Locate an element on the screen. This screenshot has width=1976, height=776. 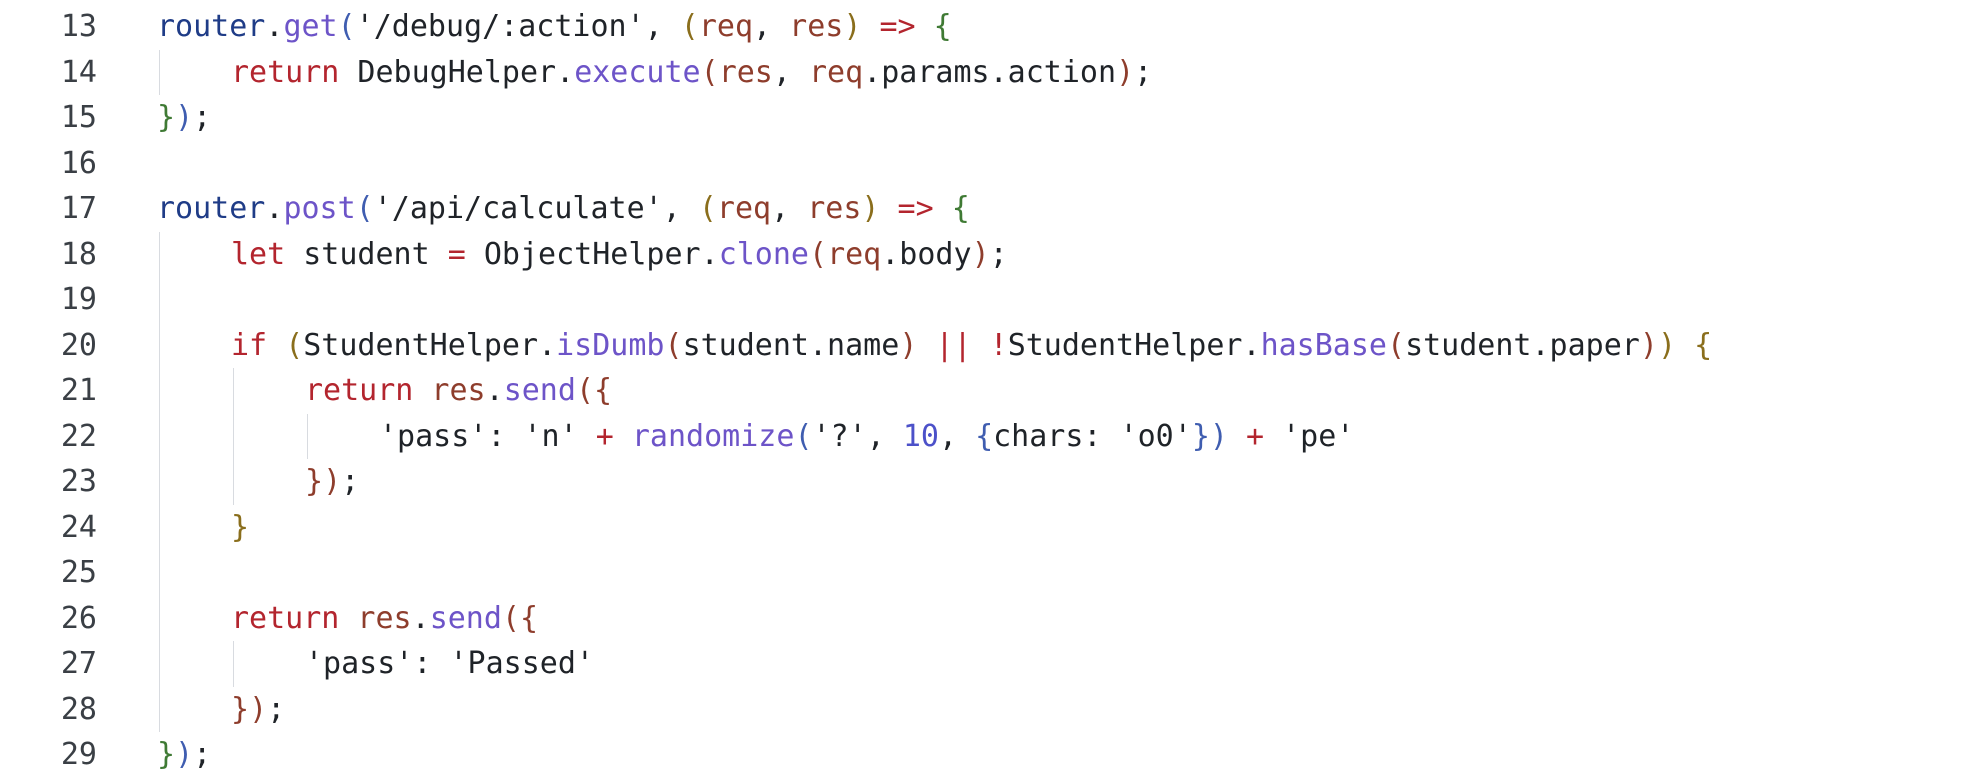
code-token: 'pass' is located at coordinates (359, 663).